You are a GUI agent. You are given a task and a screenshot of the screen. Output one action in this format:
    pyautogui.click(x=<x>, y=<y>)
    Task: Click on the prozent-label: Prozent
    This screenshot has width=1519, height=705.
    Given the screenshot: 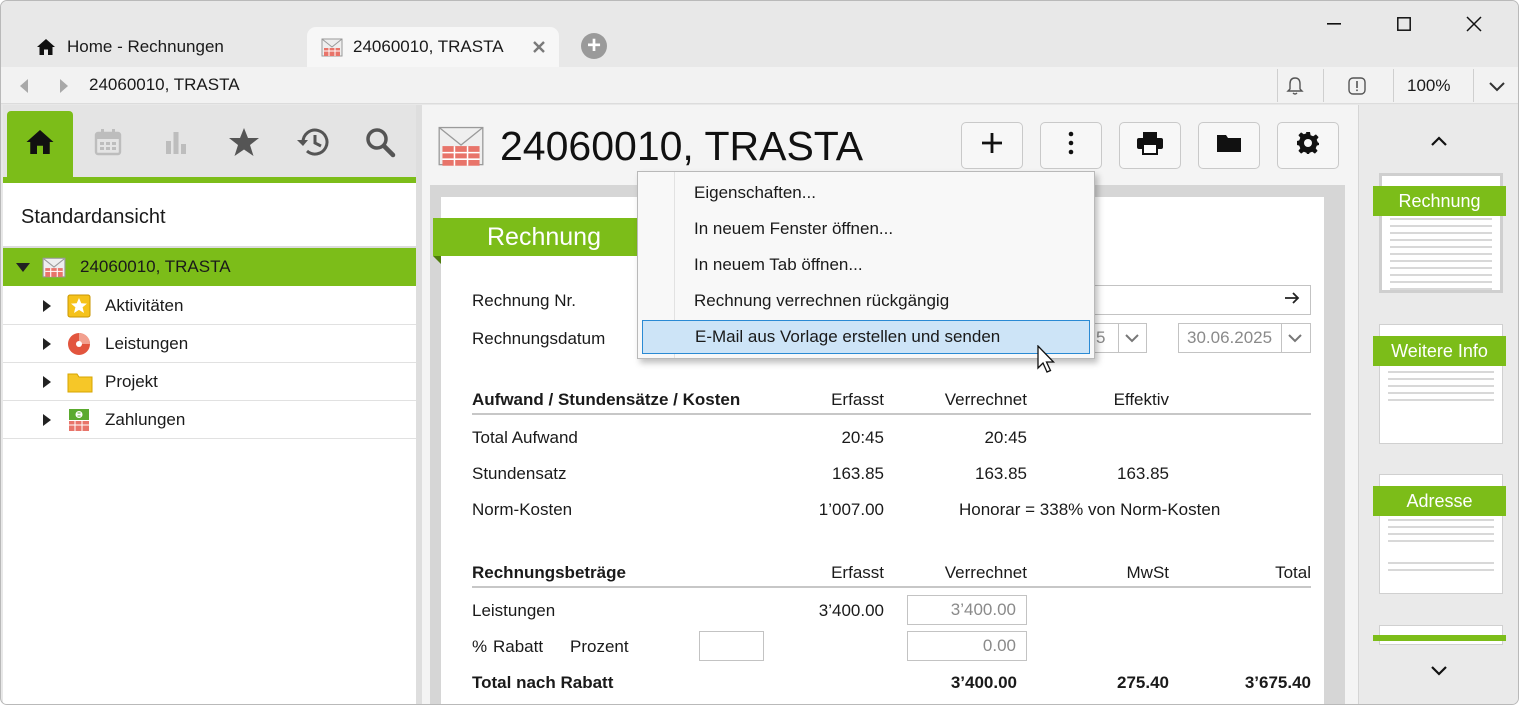 What is the action you would take?
    pyautogui.click(x=599, y=646)
    